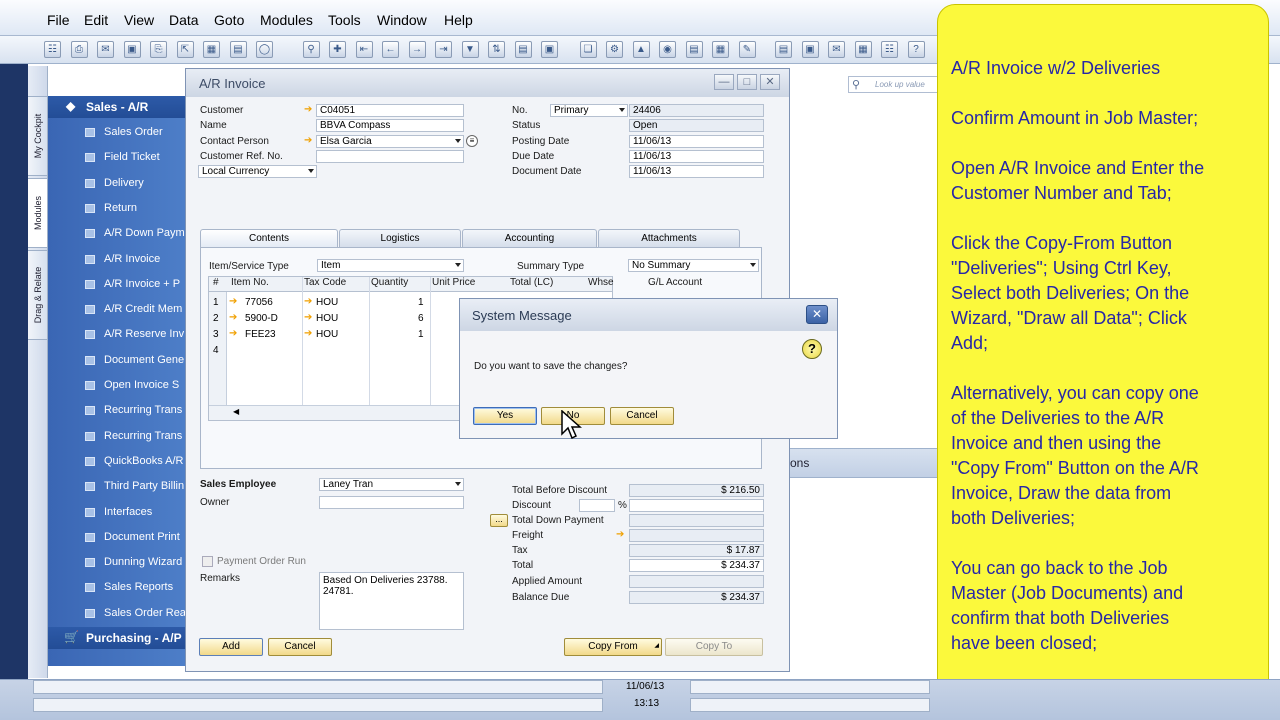 This screenshot has height=720, width=1280. What do you see at coordinates (260, 334) in the screenshot?
I see `item-no-cell: FEE23` at bounding box center [260, 334].